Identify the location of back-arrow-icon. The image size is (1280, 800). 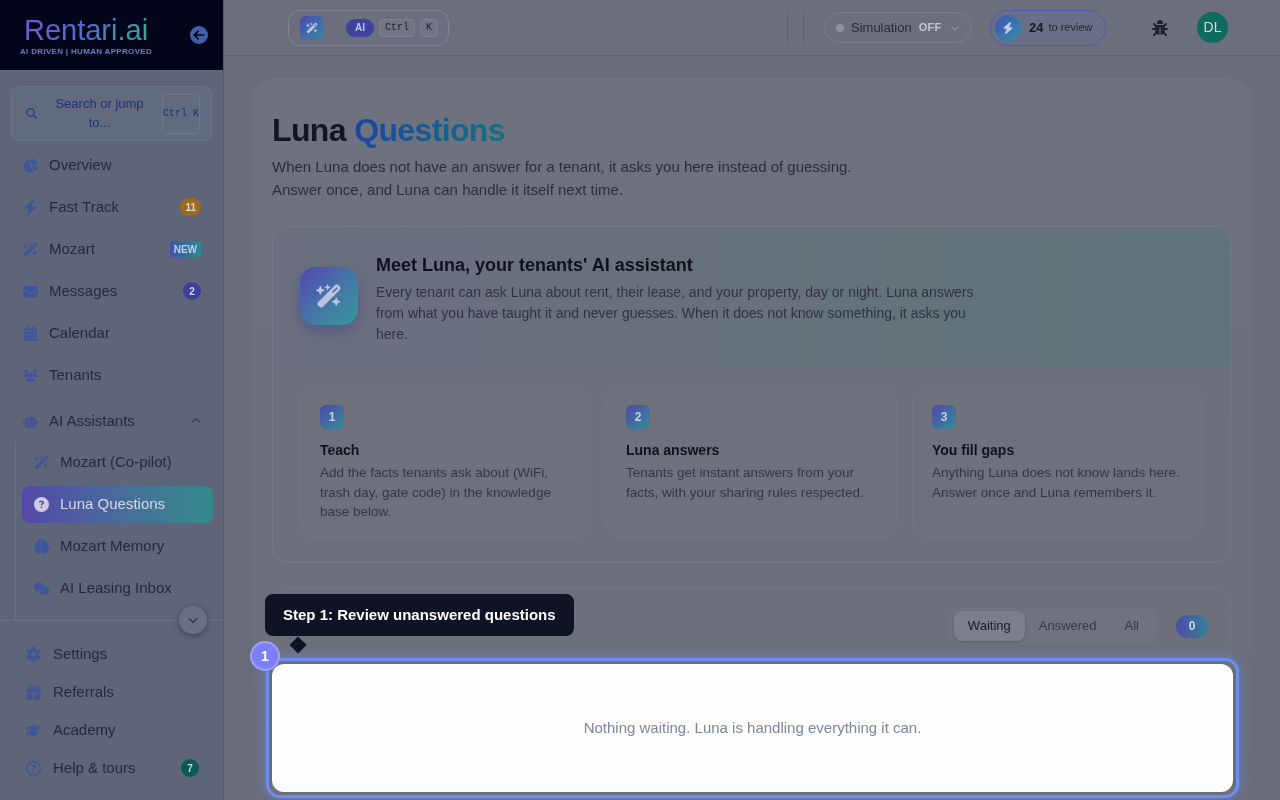
(199, 35).